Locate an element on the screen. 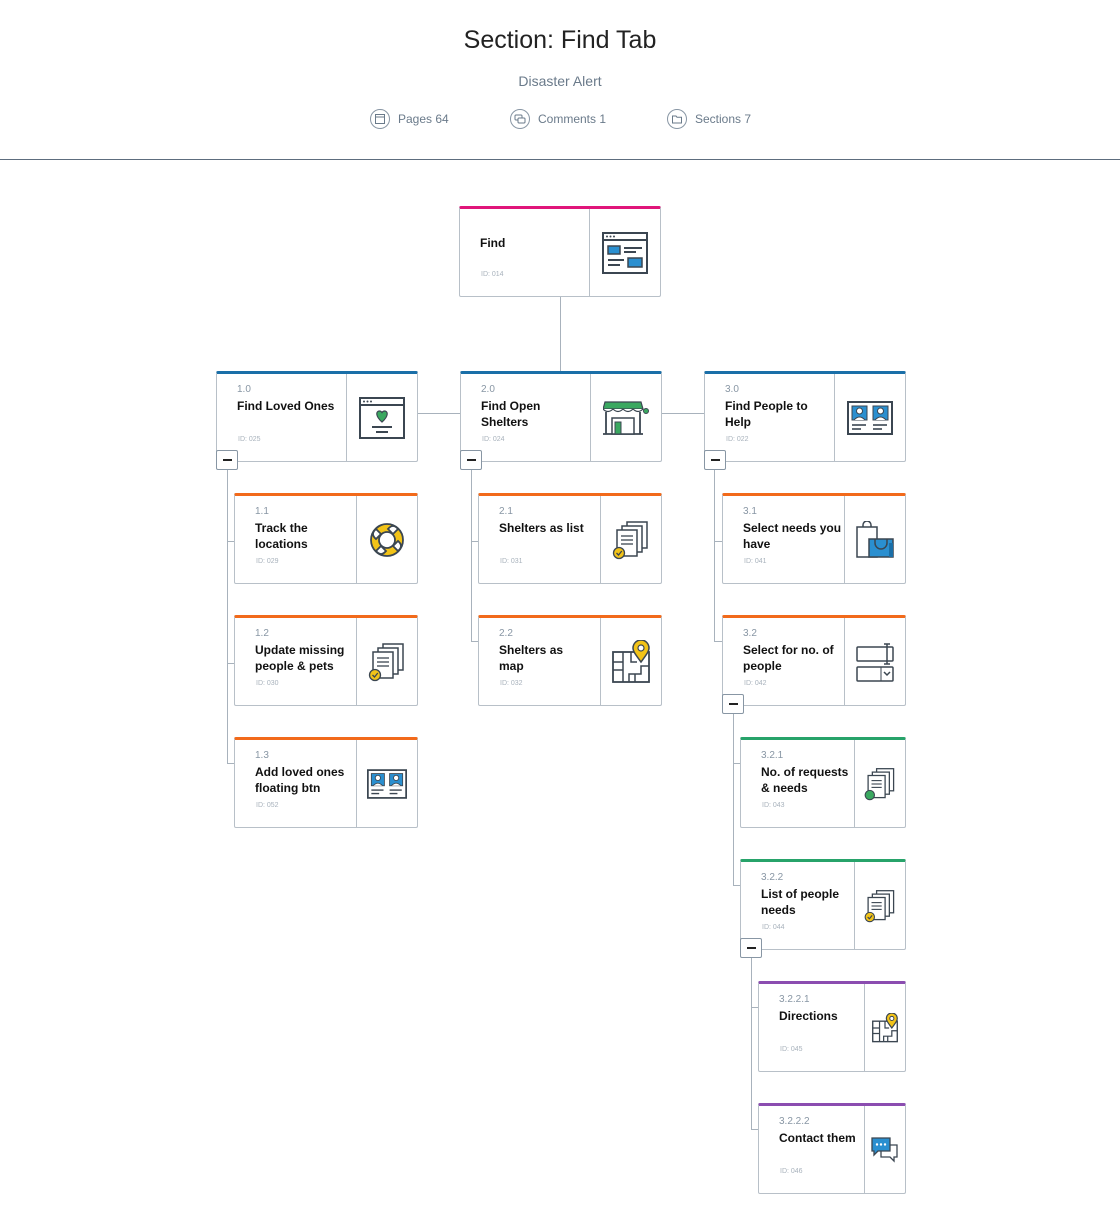  node-list-of-people-needs: 3.2.2 List of people needs ID: 044 is located at coordinates (823, 904).